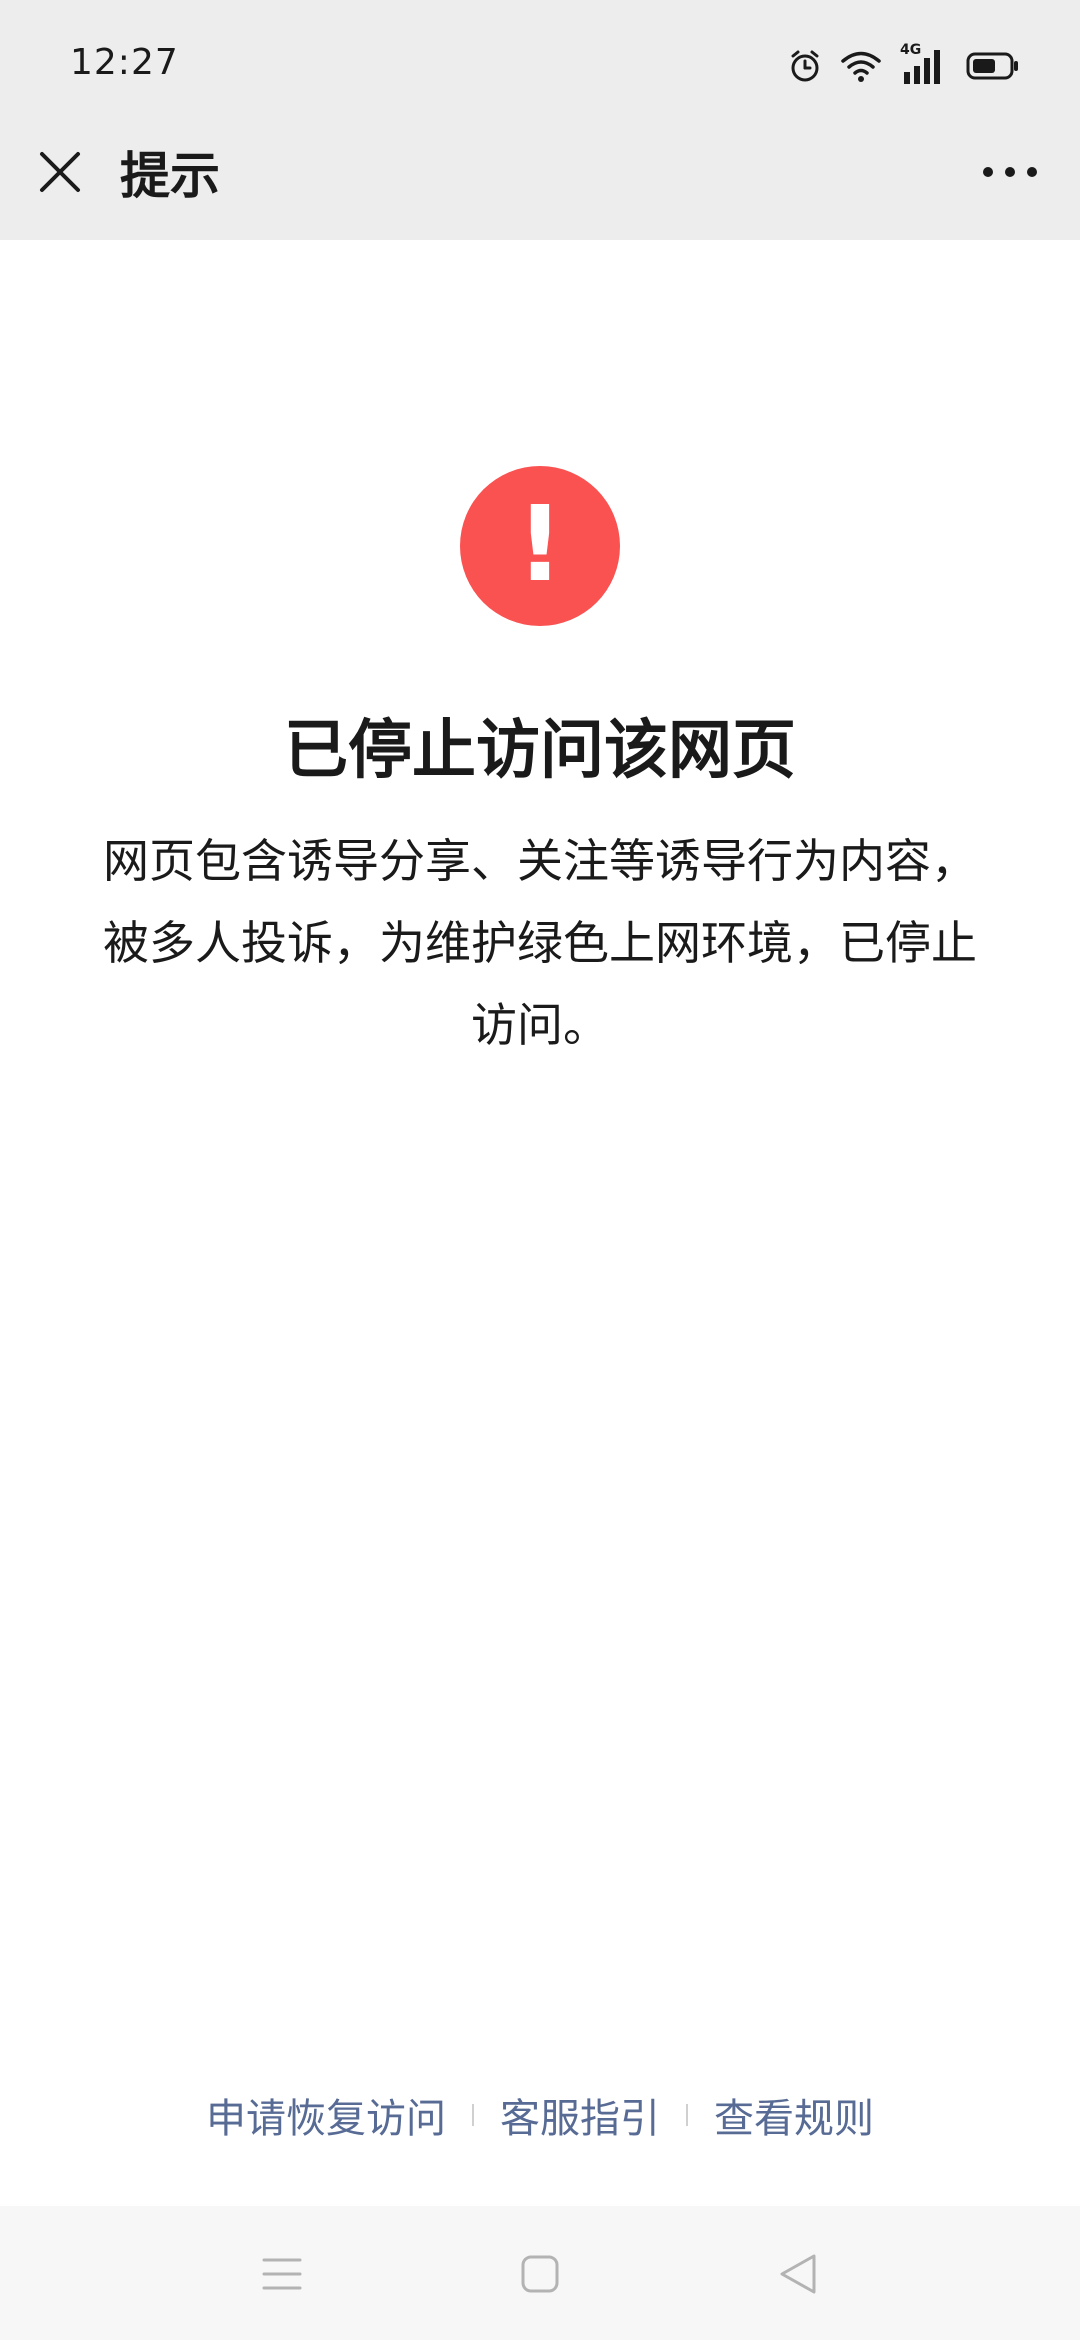 The image size is (1080, 2340). I want to click on status-icons: 4G, so click(904, 65).